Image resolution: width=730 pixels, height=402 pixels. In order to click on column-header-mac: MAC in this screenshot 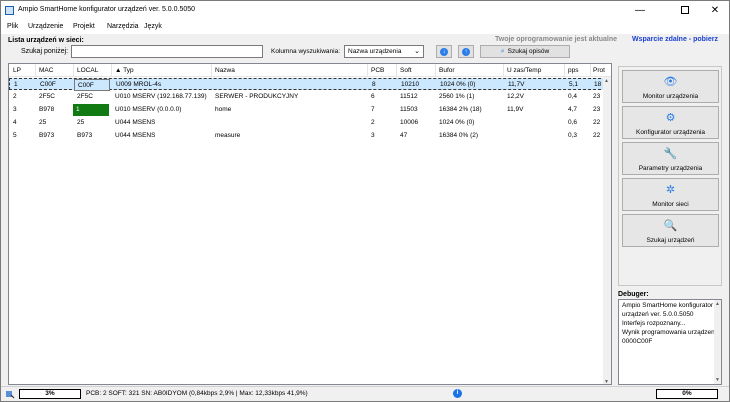, I will do `click(46, 70)`.